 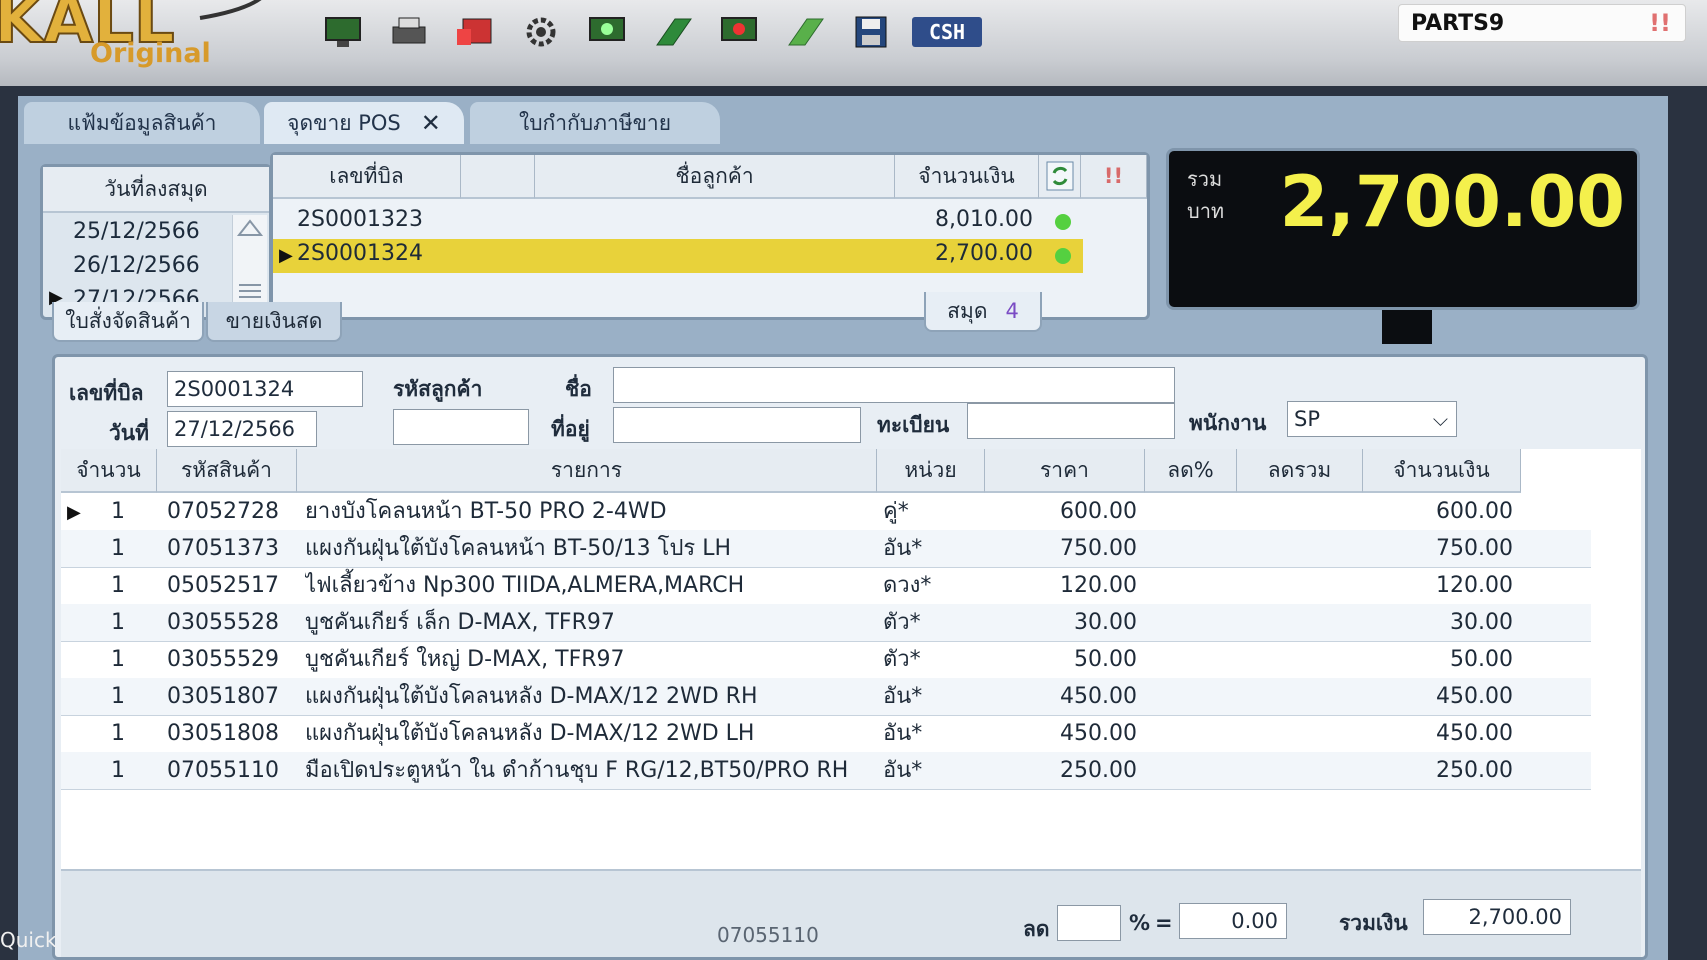 I want to click on green-tag-edit-icon, so click(x=805, y=32).